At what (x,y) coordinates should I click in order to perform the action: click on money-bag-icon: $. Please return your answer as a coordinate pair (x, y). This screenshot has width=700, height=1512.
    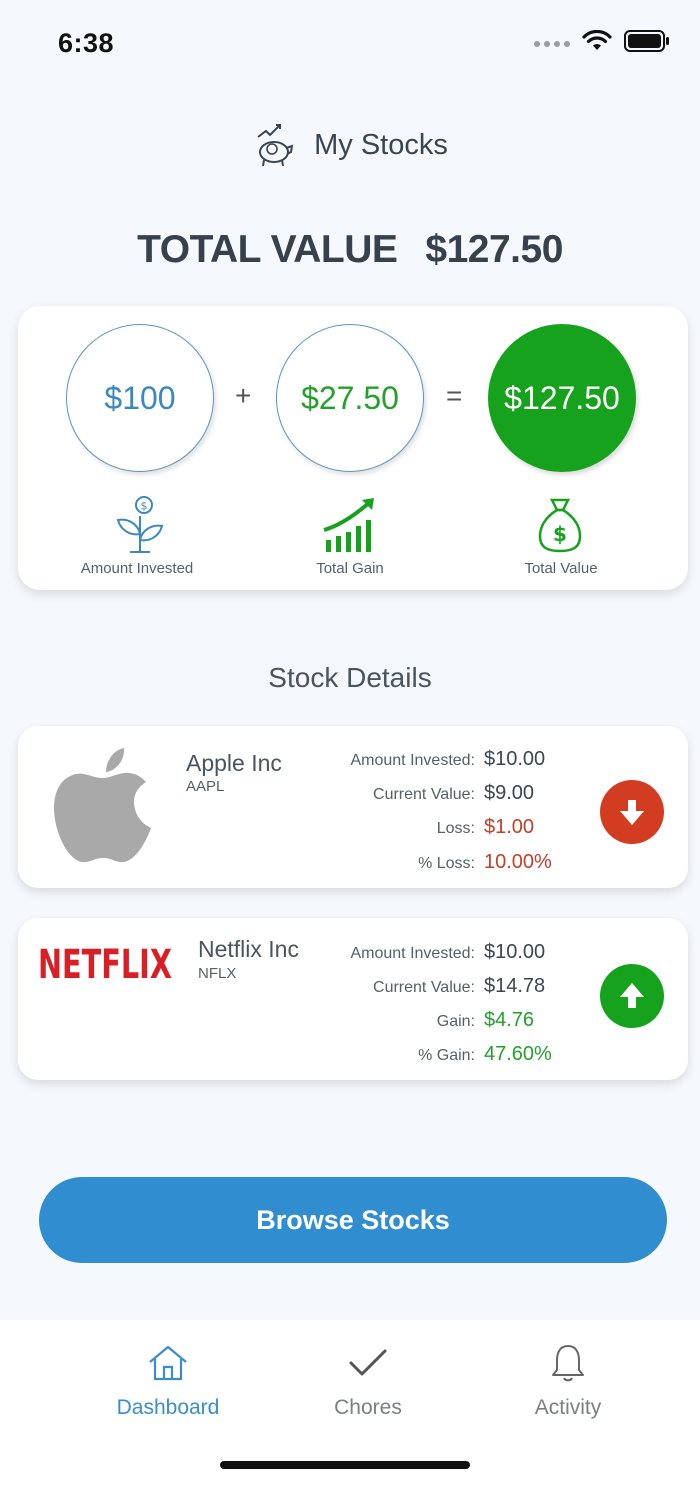
    Looking at the image, I should click on (560, 525).